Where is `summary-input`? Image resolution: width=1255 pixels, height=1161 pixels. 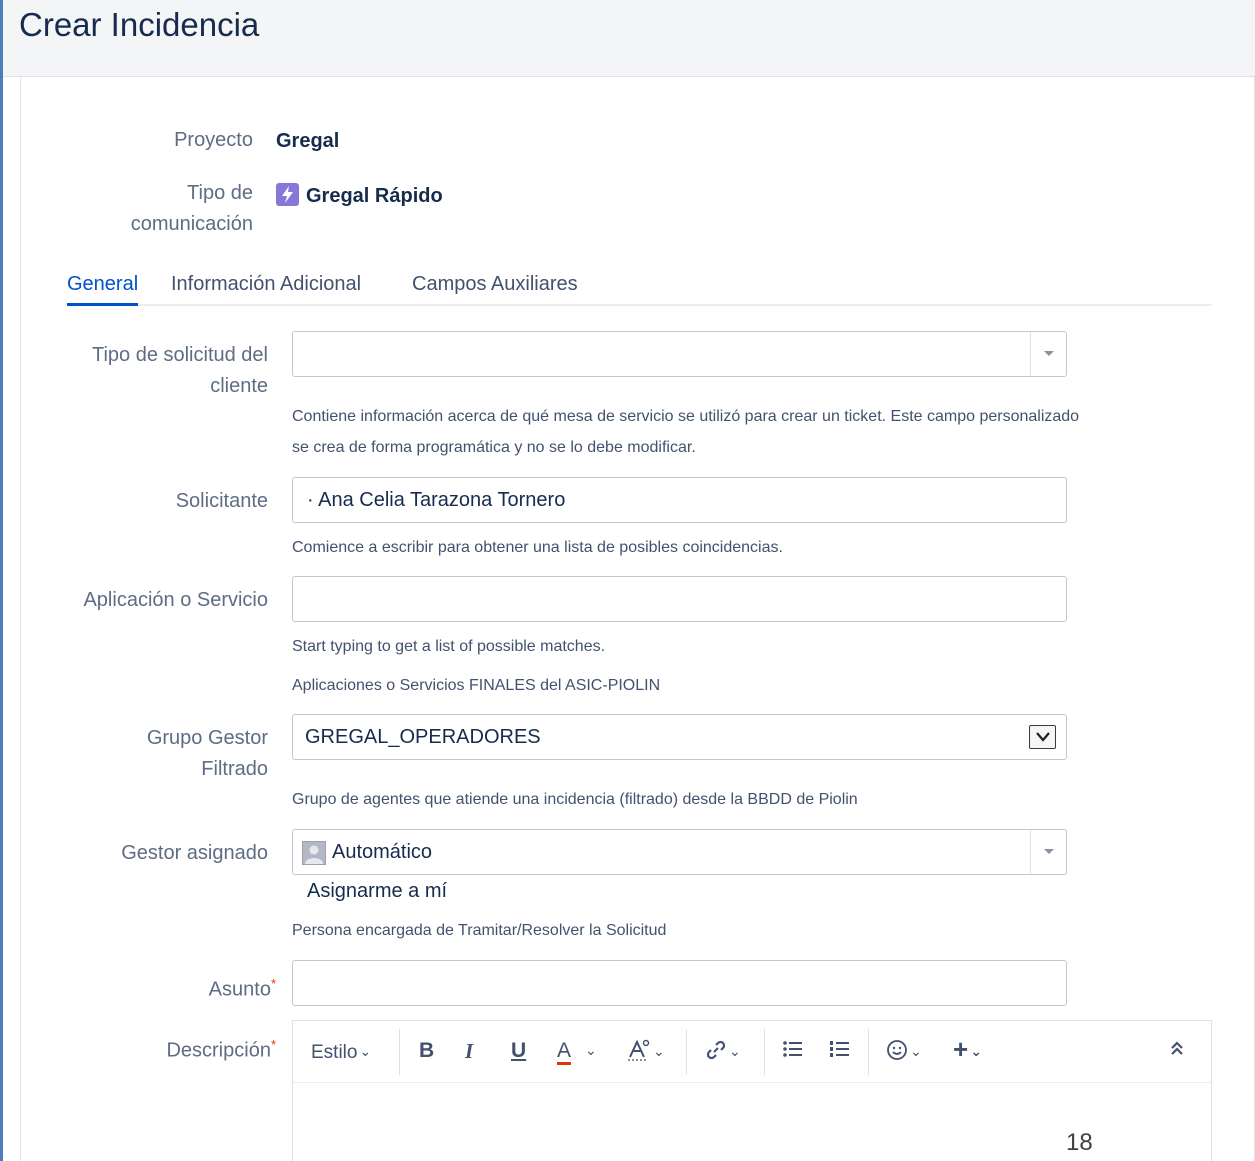 summary-input is located at coordinates (679, 983).